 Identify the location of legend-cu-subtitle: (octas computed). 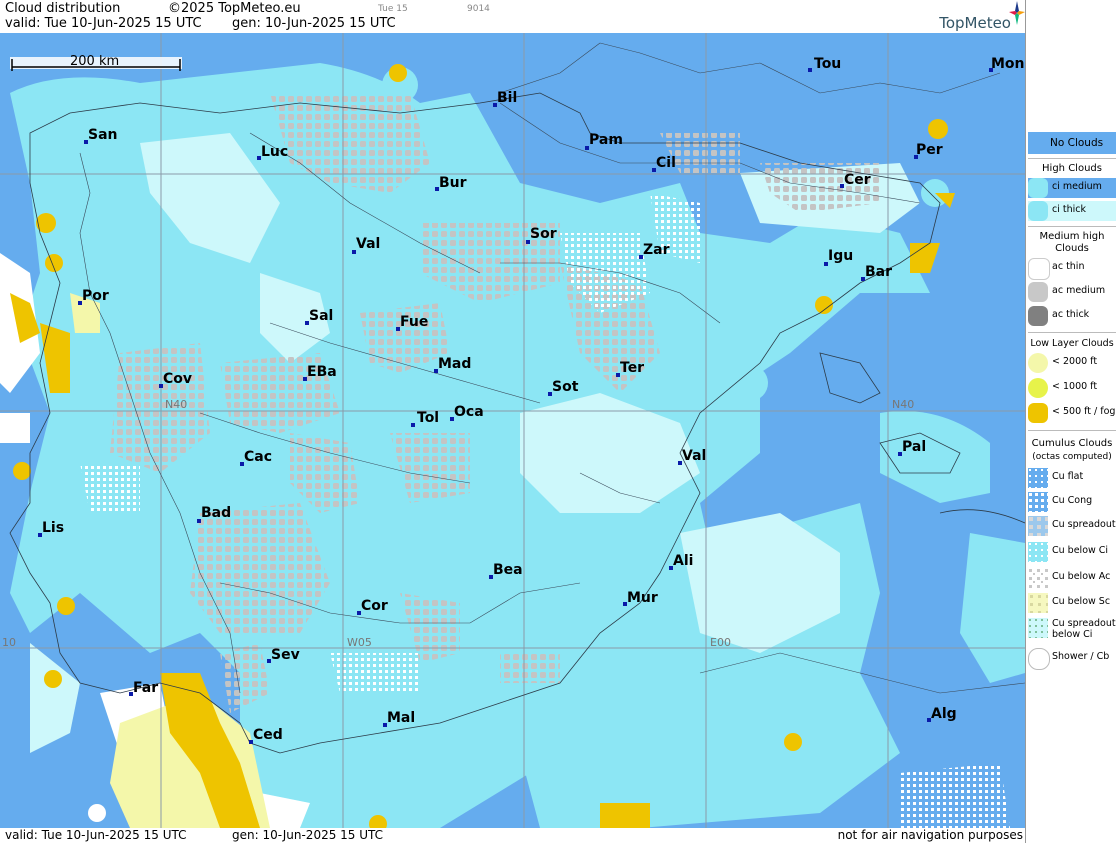
(1072, 457).